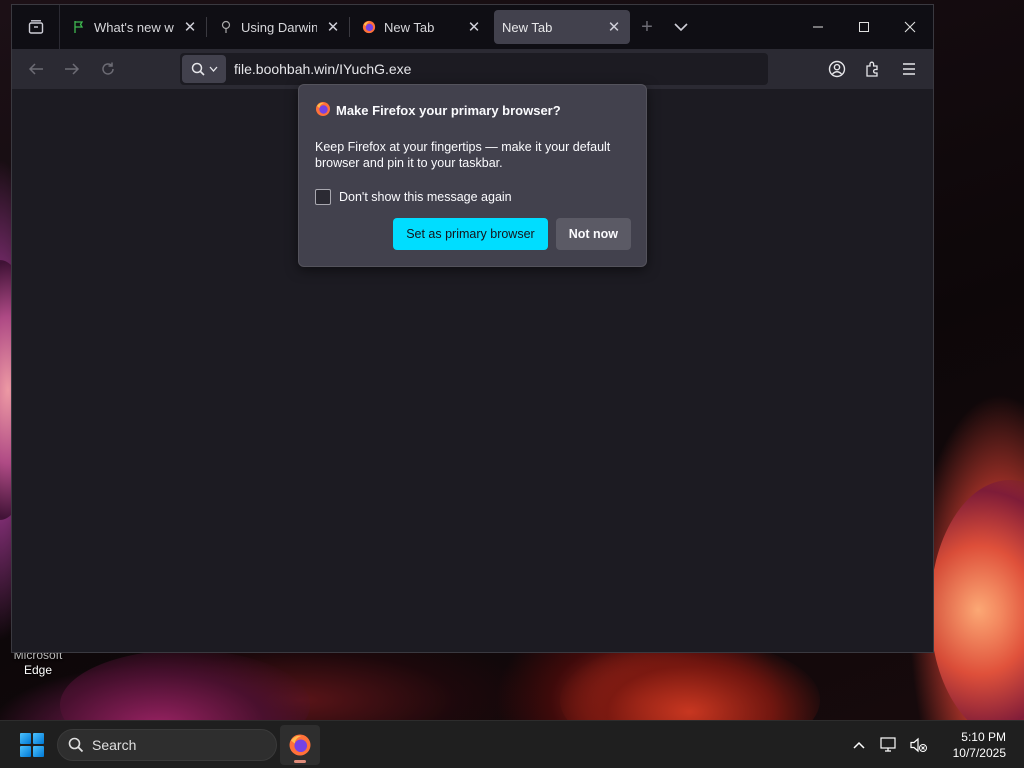  I want to click on search-label: Search, so click(114, 745).